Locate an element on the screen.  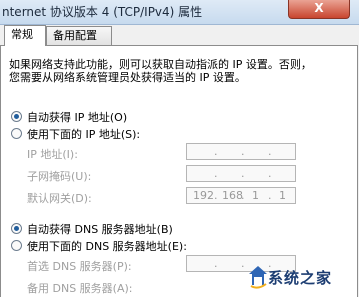
default-gateway-field: 192 . 168 . 1 . 1 is located at coordinates (241, 195).